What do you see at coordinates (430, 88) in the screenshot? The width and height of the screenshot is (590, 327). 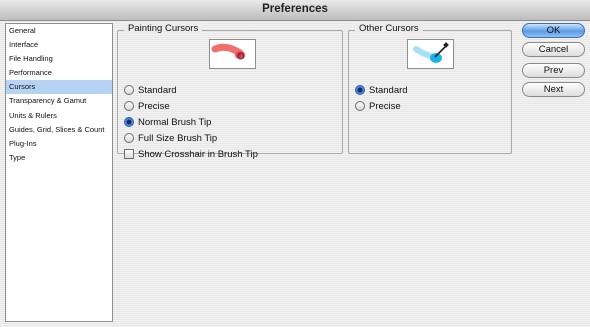 I see `other-cursors-group: Other Cursors Standard Precise` at bounding box center [430, 88].